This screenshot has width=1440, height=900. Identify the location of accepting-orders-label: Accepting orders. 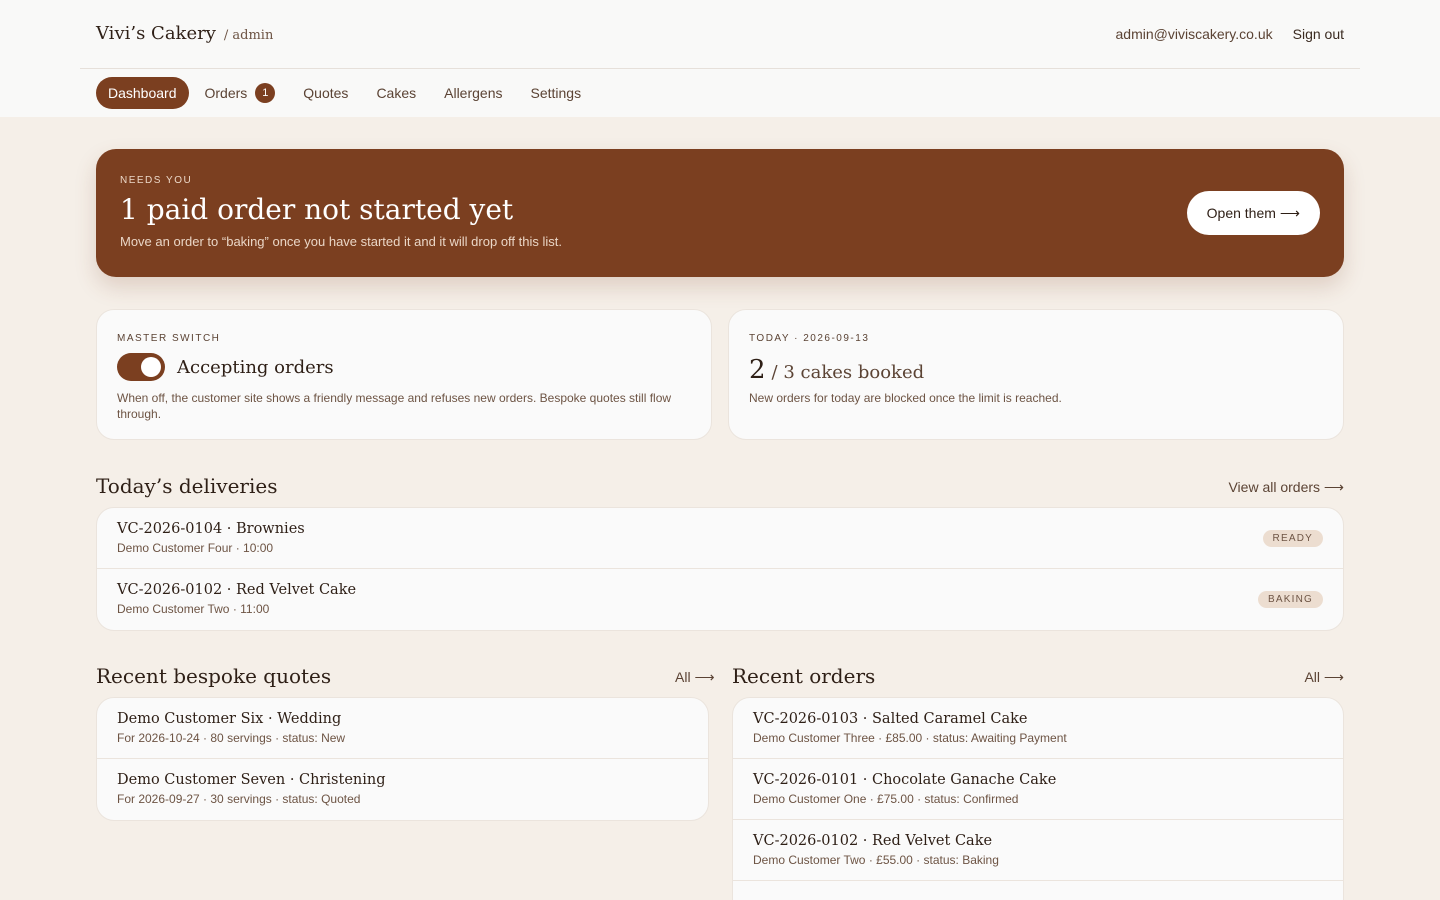
(255, 367).